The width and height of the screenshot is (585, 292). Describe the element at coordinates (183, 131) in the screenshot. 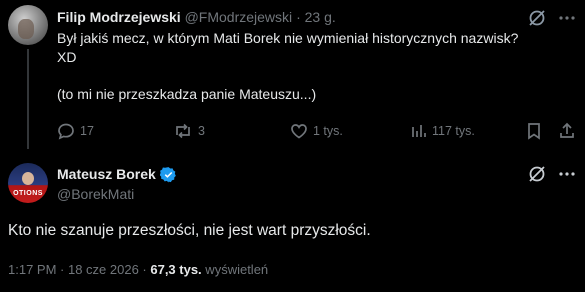

I see `repost-icon` at that location.